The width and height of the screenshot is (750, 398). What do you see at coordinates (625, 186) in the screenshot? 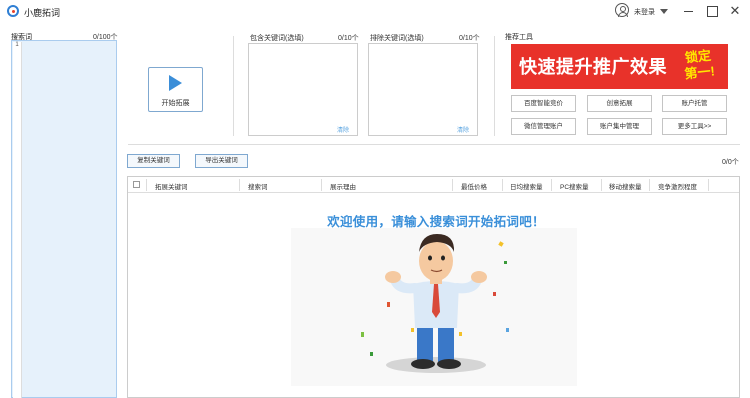
I see `col-mobile-search: 移动搜索量` at bounding box center [625, 186].